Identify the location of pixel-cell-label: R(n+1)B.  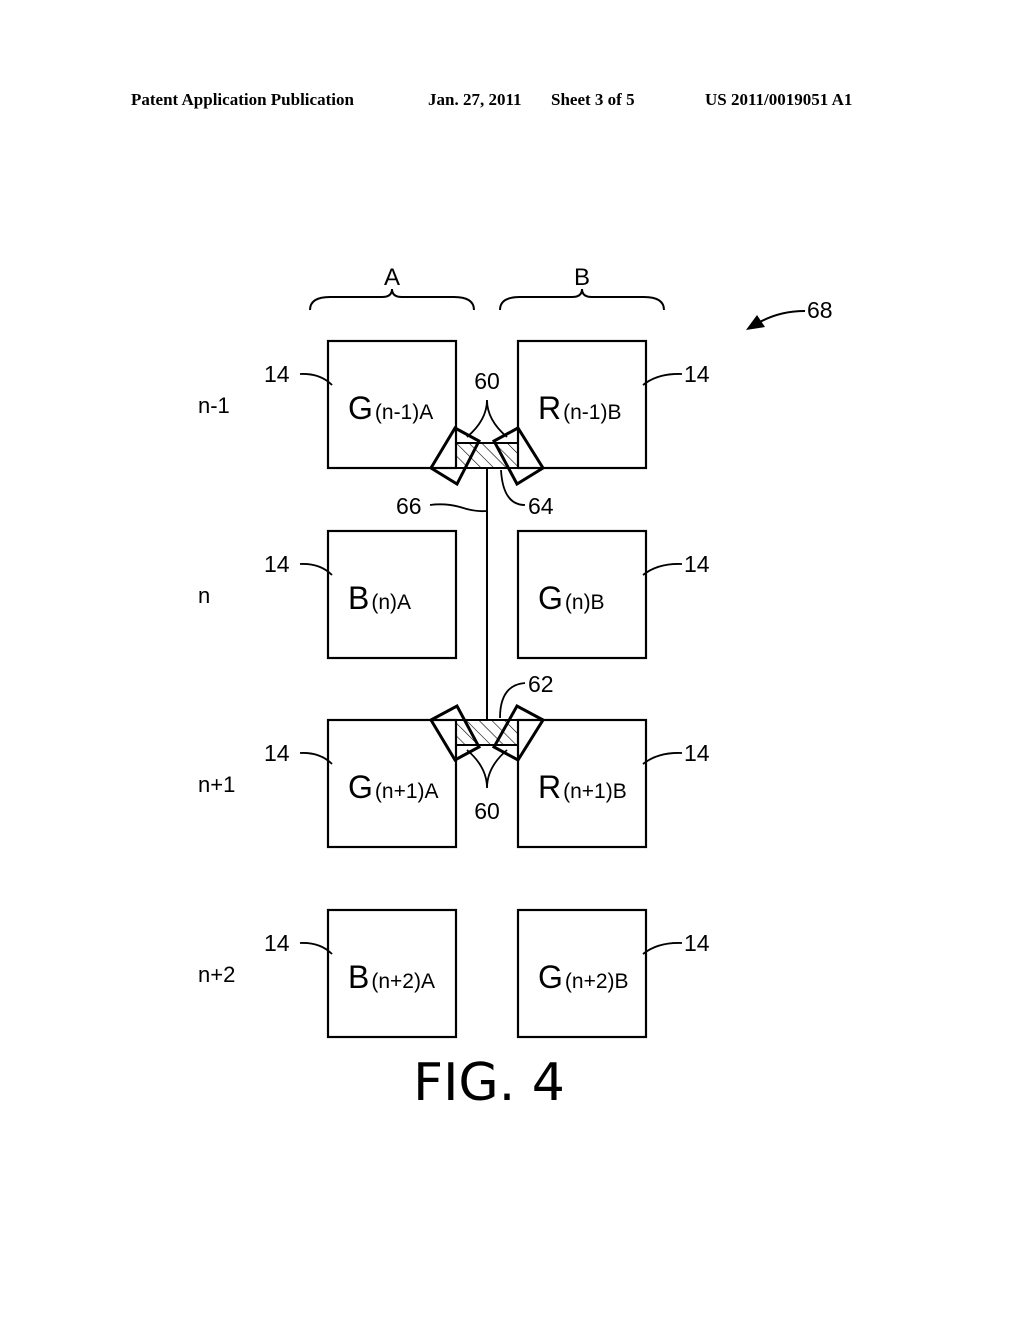
(582, 787).